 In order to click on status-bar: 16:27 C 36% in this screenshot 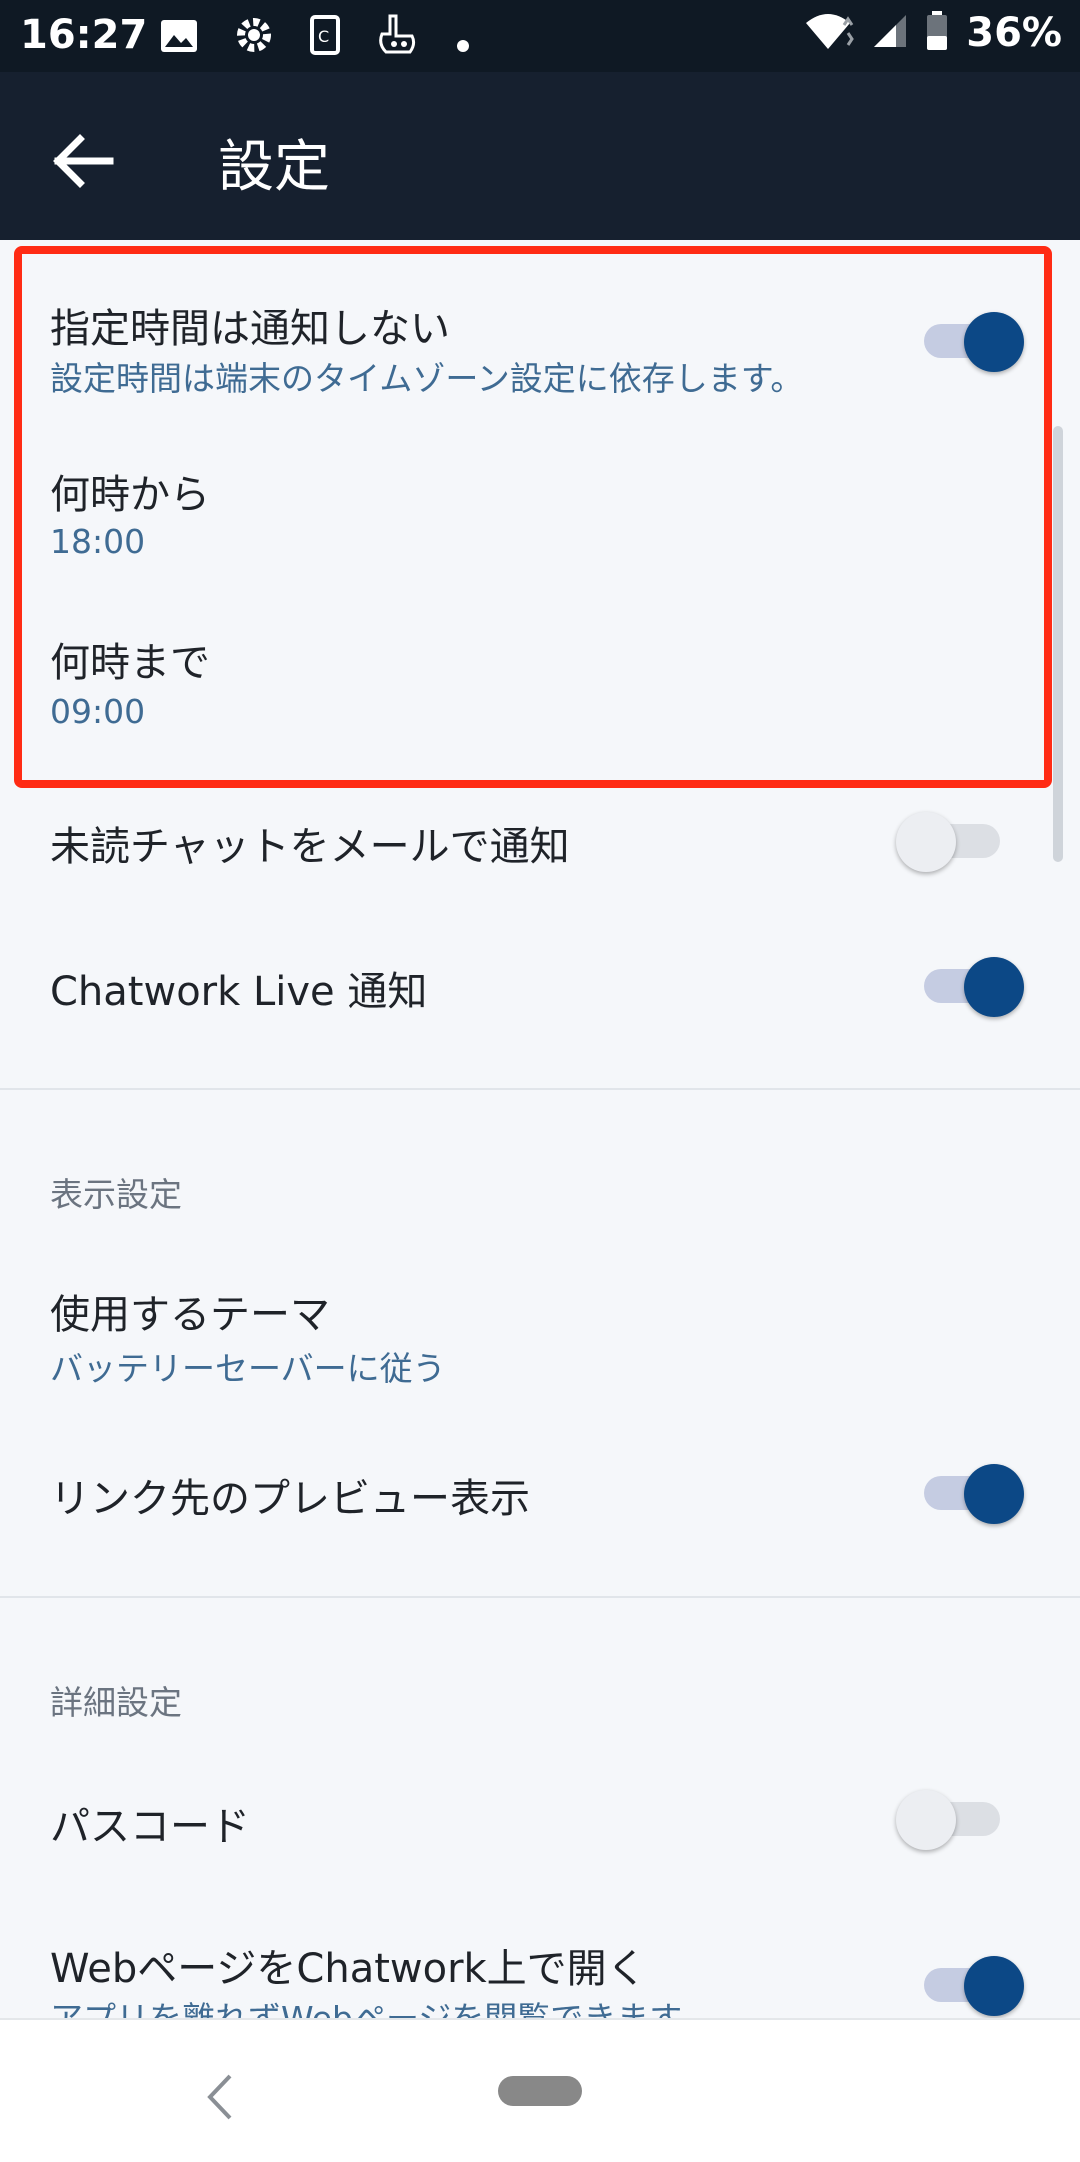, I will do `click(540, 36)`.